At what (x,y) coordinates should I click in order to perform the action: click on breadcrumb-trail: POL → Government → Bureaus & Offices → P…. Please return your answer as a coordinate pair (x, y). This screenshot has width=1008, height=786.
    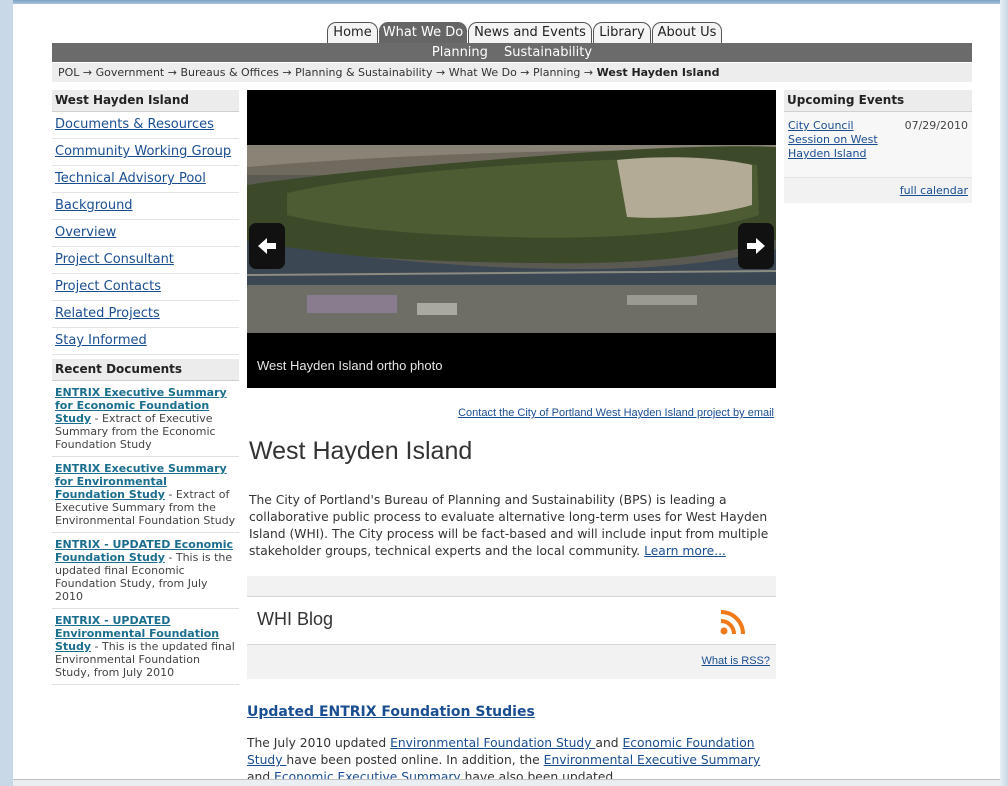
    Looking at the image, I should click on (325, 72).